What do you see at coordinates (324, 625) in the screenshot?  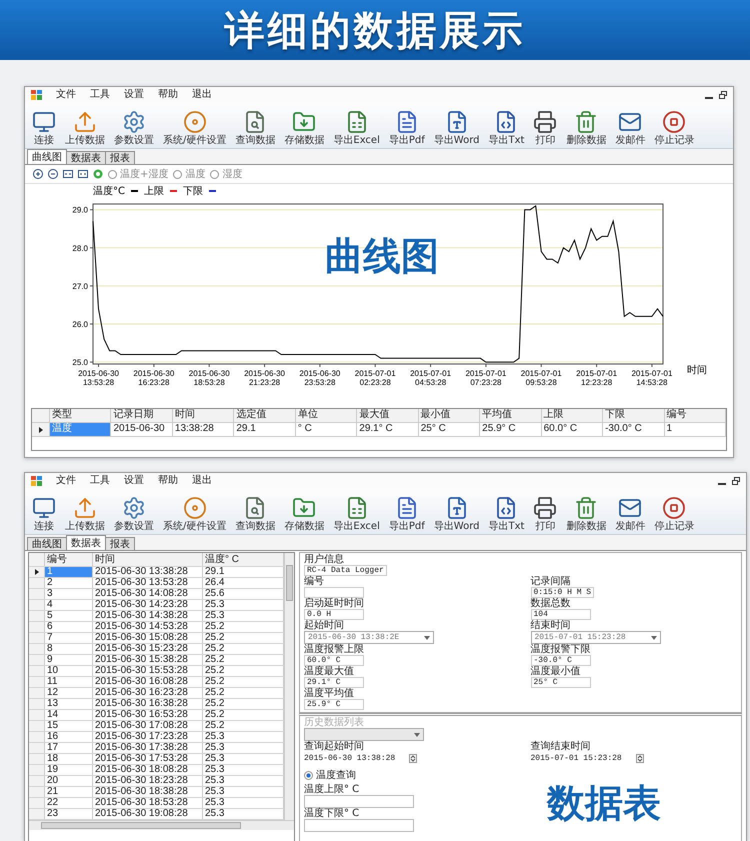 I see `field-label: 起始时间` at bounding box center [324, 625].